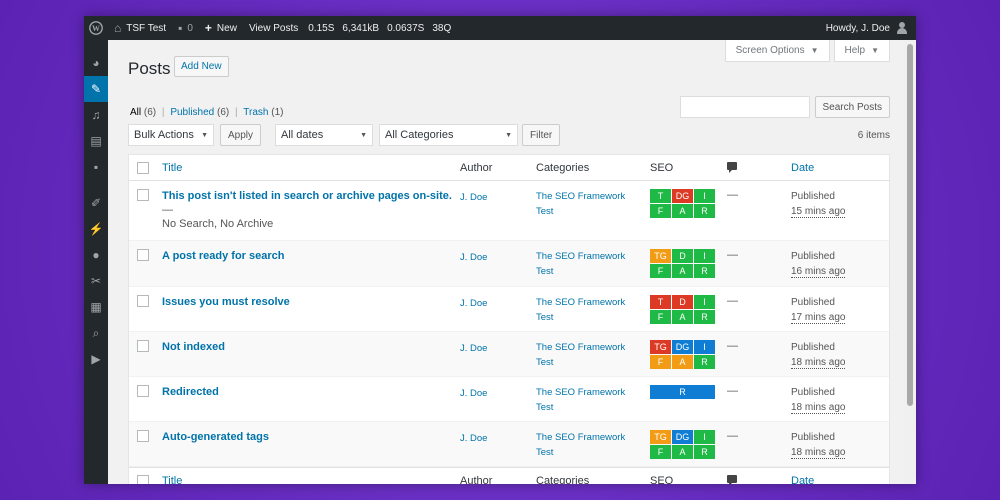  I want to click on post-title-link: Not indexed, so click(193, 347).